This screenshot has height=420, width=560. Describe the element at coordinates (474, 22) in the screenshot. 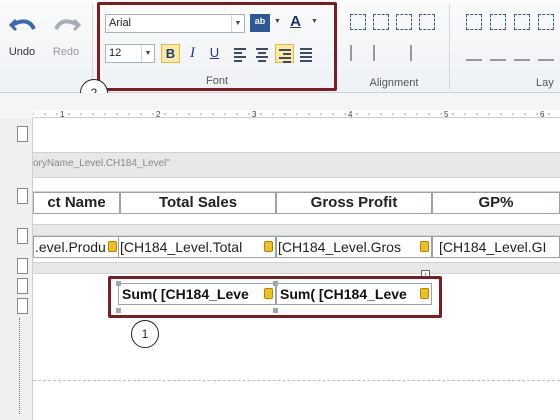

I see `same-size-icon` at that location.